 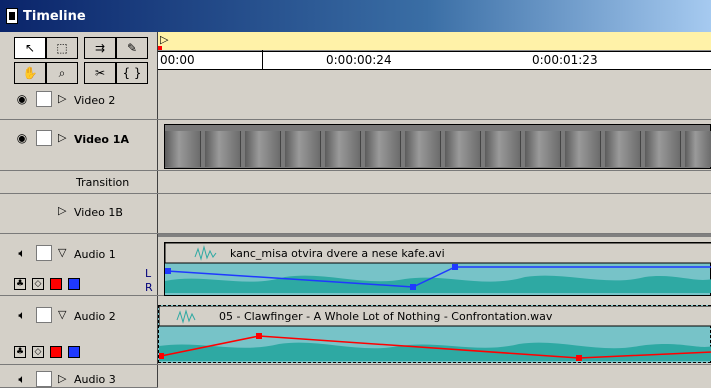 I want to click on timeline-window-icon, so click(x=12, y=16).